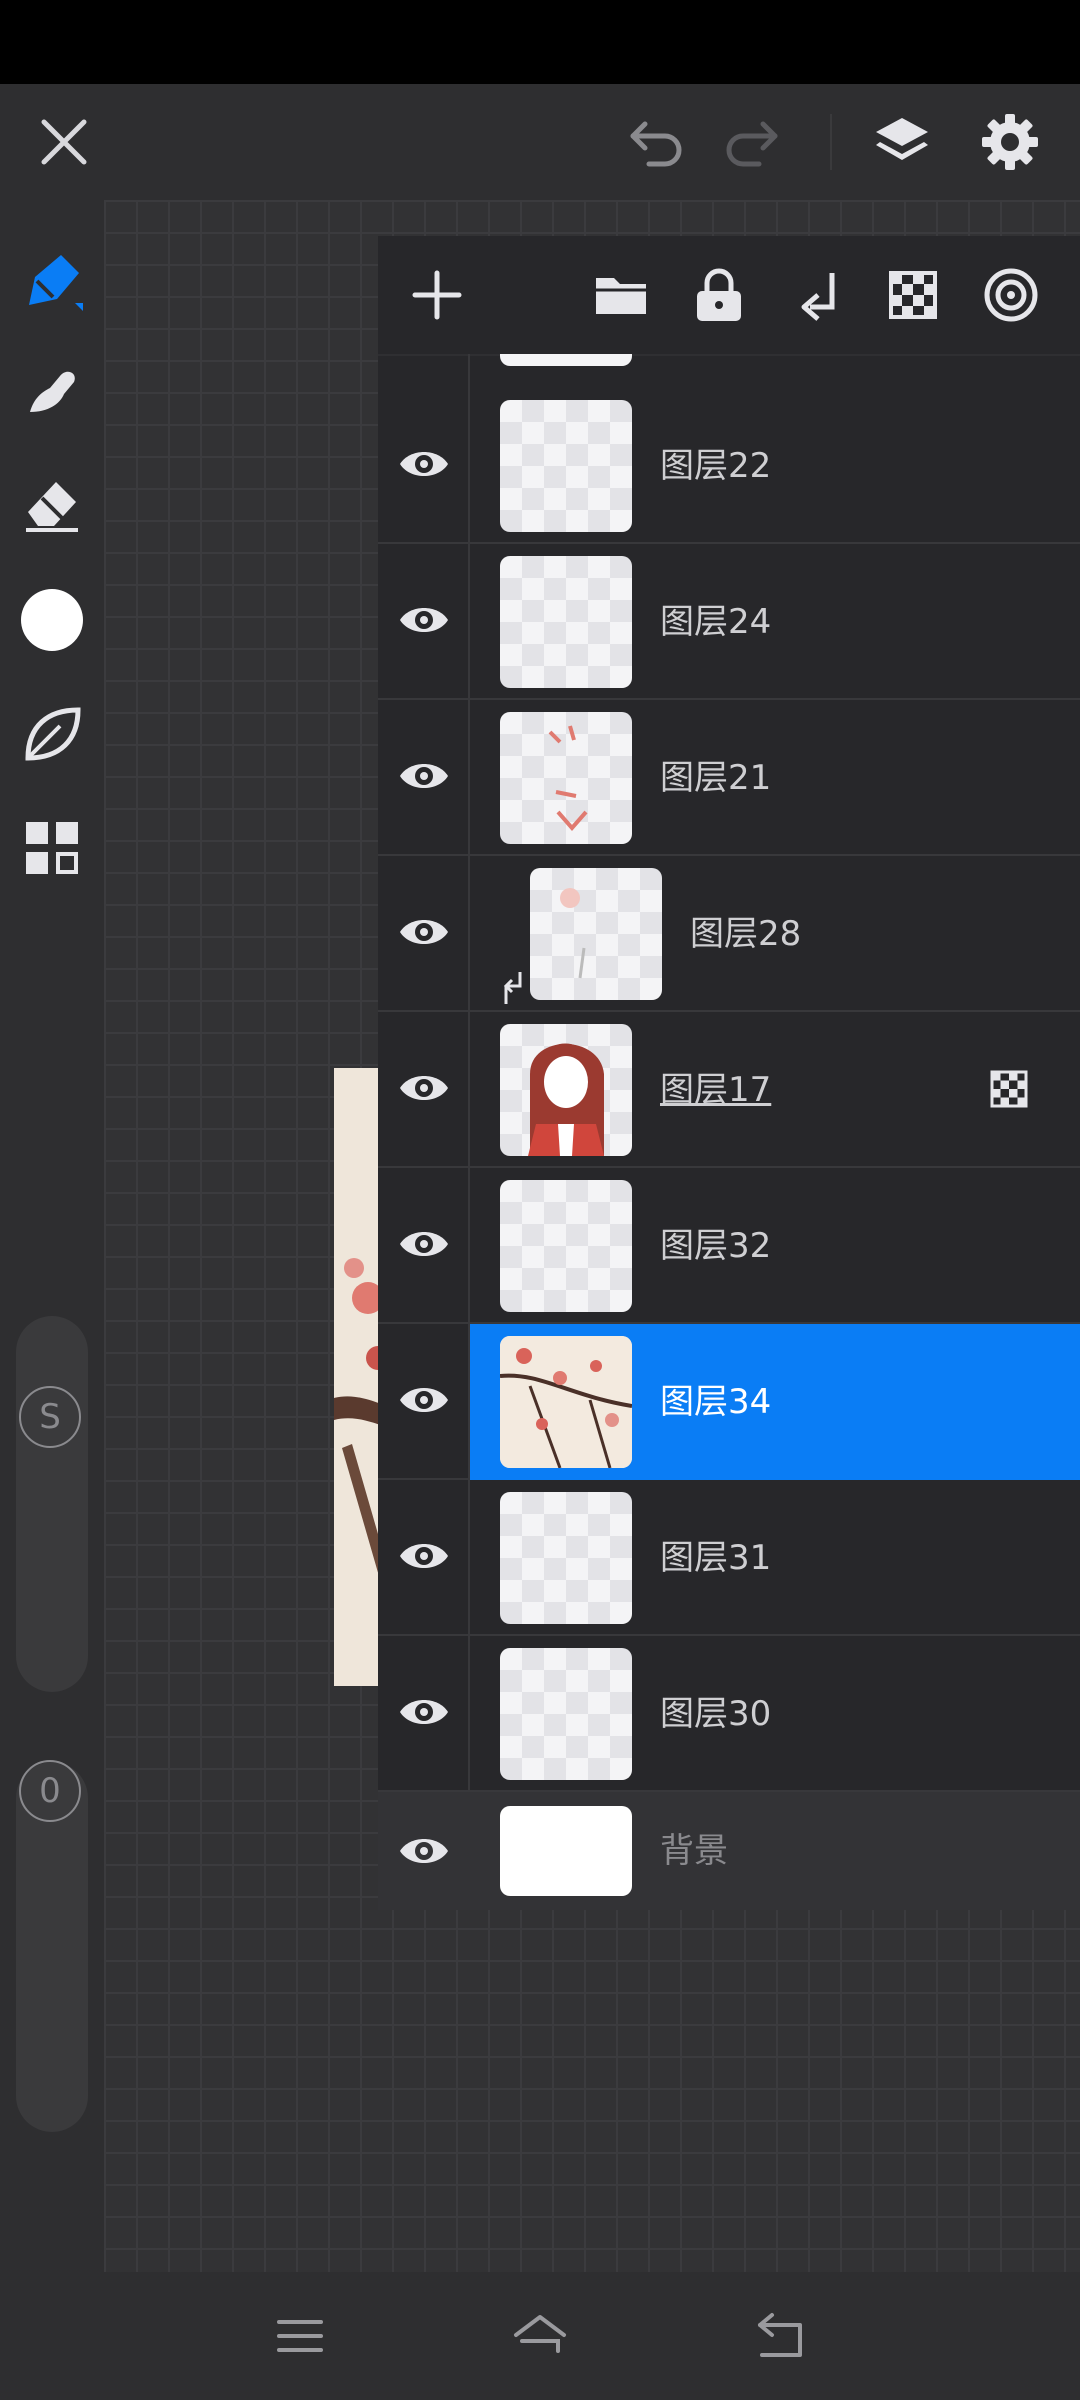 The height and width of the screenshot is (2400, 1080). Describe the element at coordinates (566, 1851) in the screenshot. I see `background-thumbnail` at that location.